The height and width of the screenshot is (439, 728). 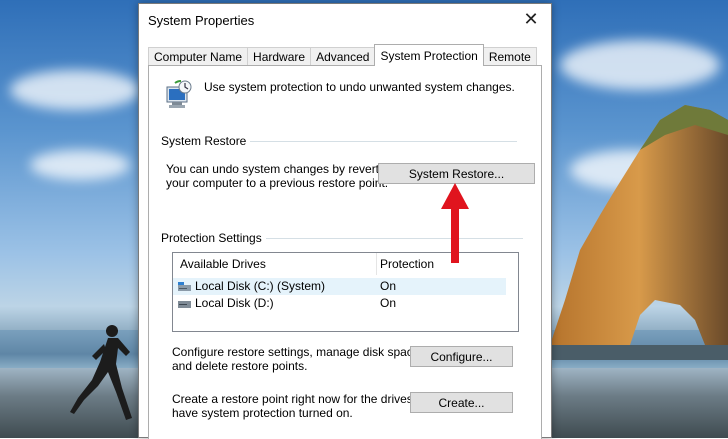 I want to click on tab-system-protection: System Protection, so click(x=429, y=55).